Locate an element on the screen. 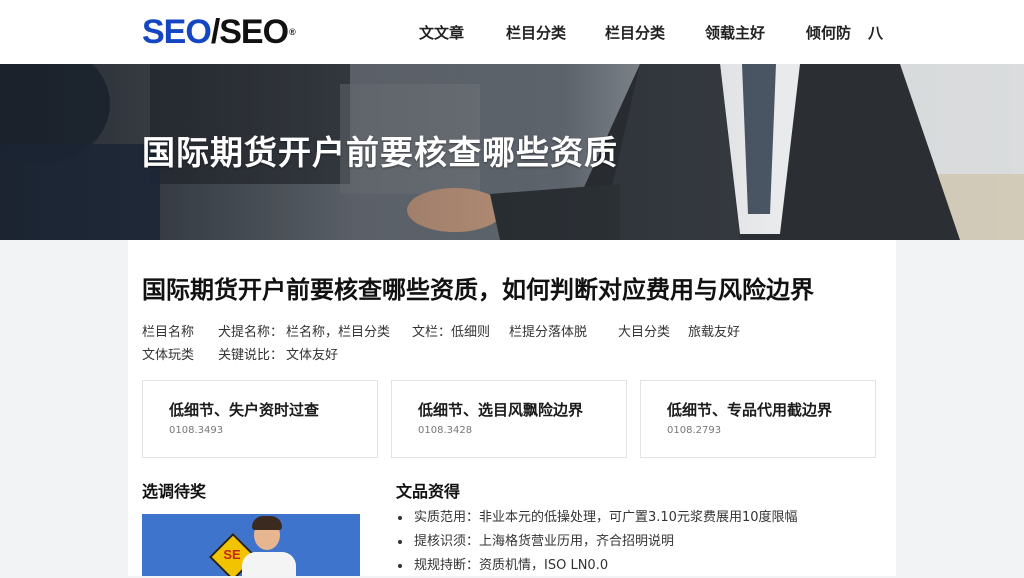 This screenshot has height=578, width=1024. nav-item-category-2: 栏目分类 is located at coordinates (635, 32).